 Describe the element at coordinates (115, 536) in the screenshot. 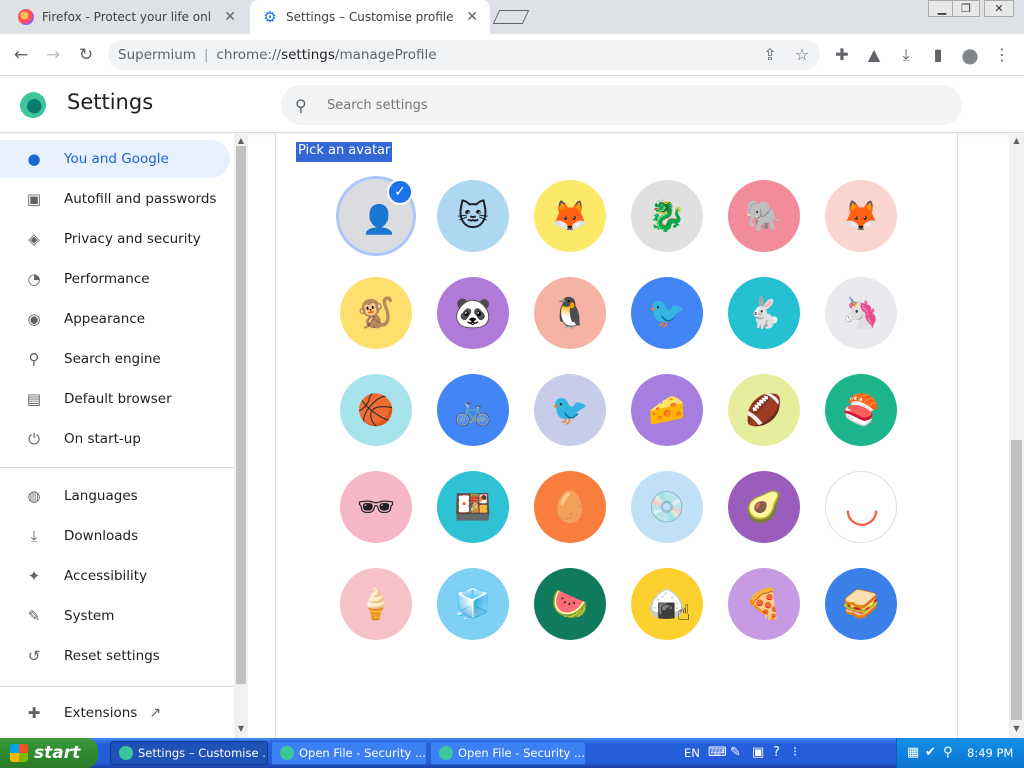

I see `sidebar-item-downloads: ⤓ Downloads` at that location.